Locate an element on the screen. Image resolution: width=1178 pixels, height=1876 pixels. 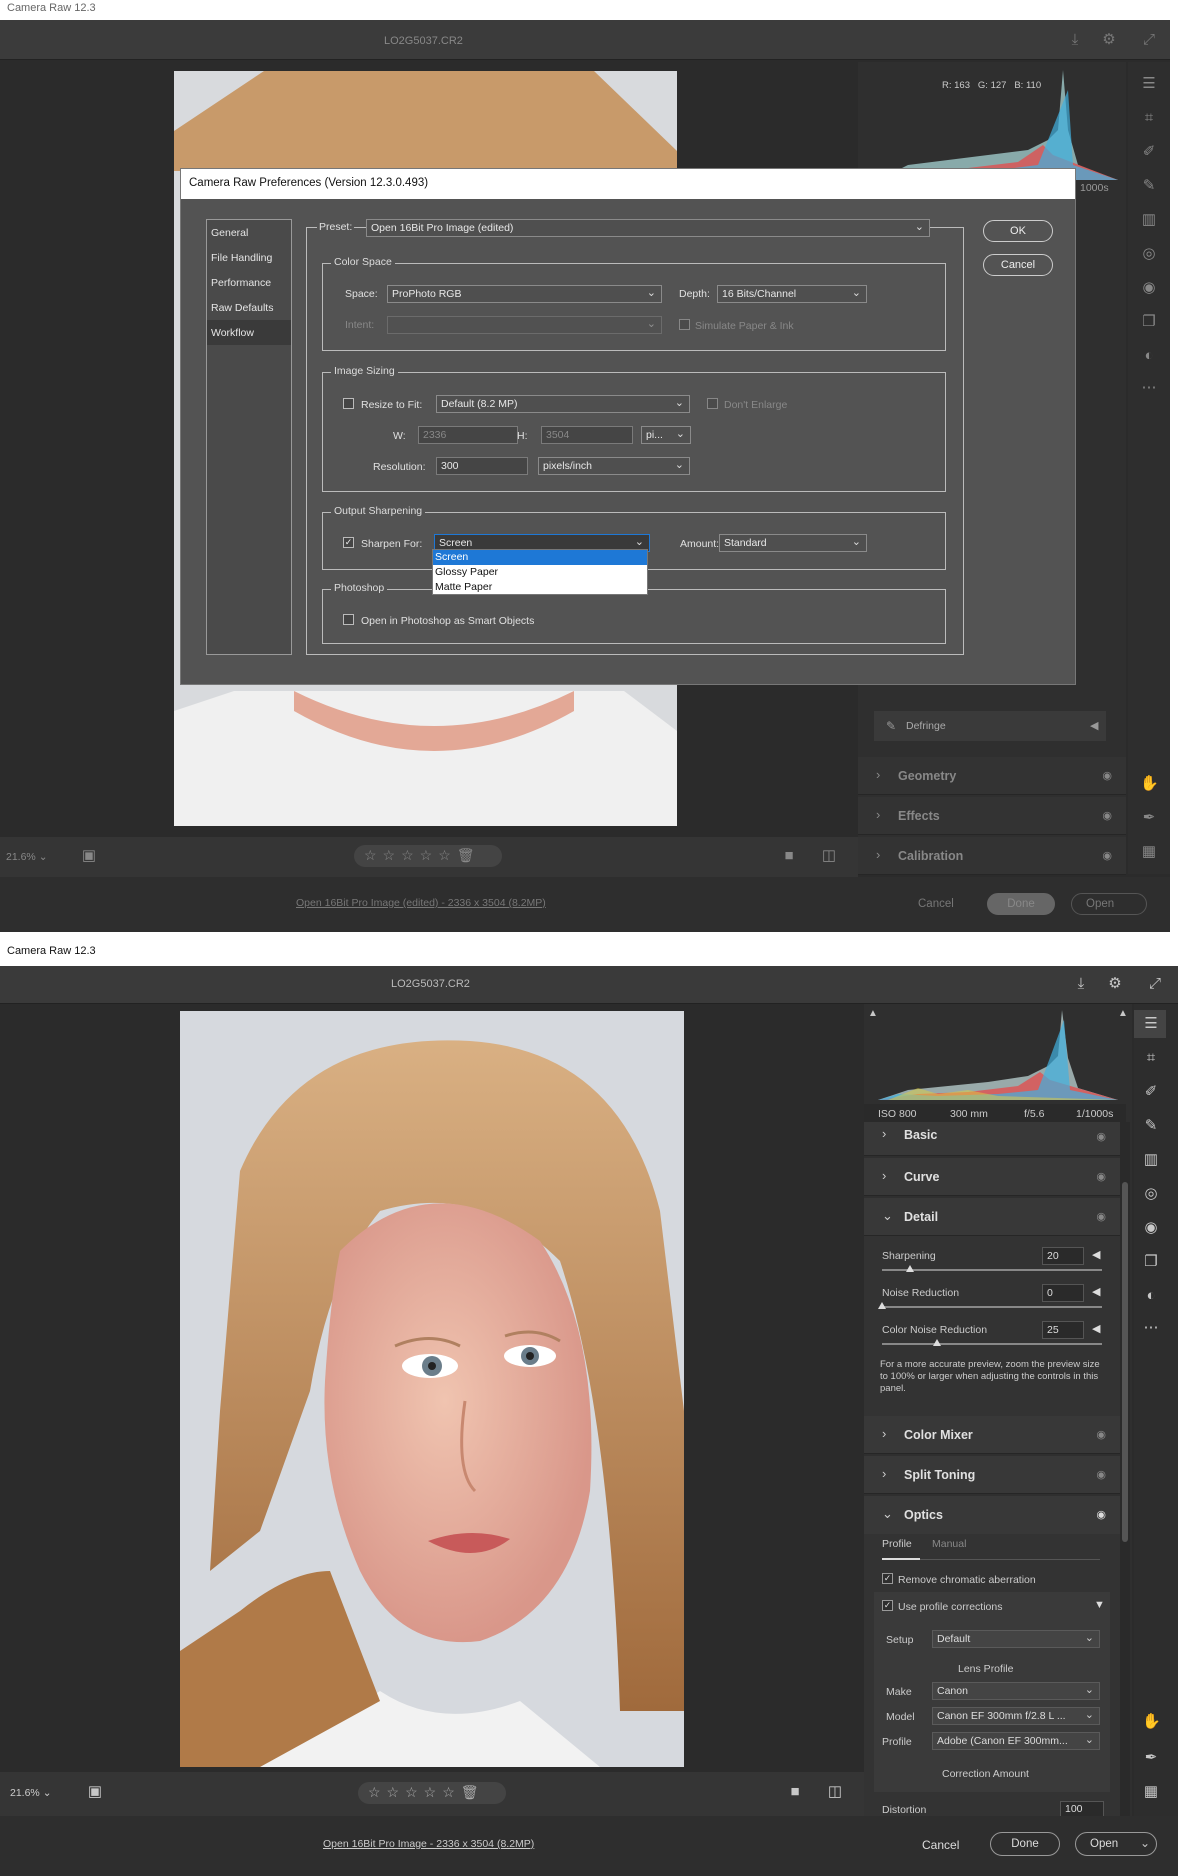
section-color-mixer: › Color Mixer ◉ is located at coordinates (992, 1435).